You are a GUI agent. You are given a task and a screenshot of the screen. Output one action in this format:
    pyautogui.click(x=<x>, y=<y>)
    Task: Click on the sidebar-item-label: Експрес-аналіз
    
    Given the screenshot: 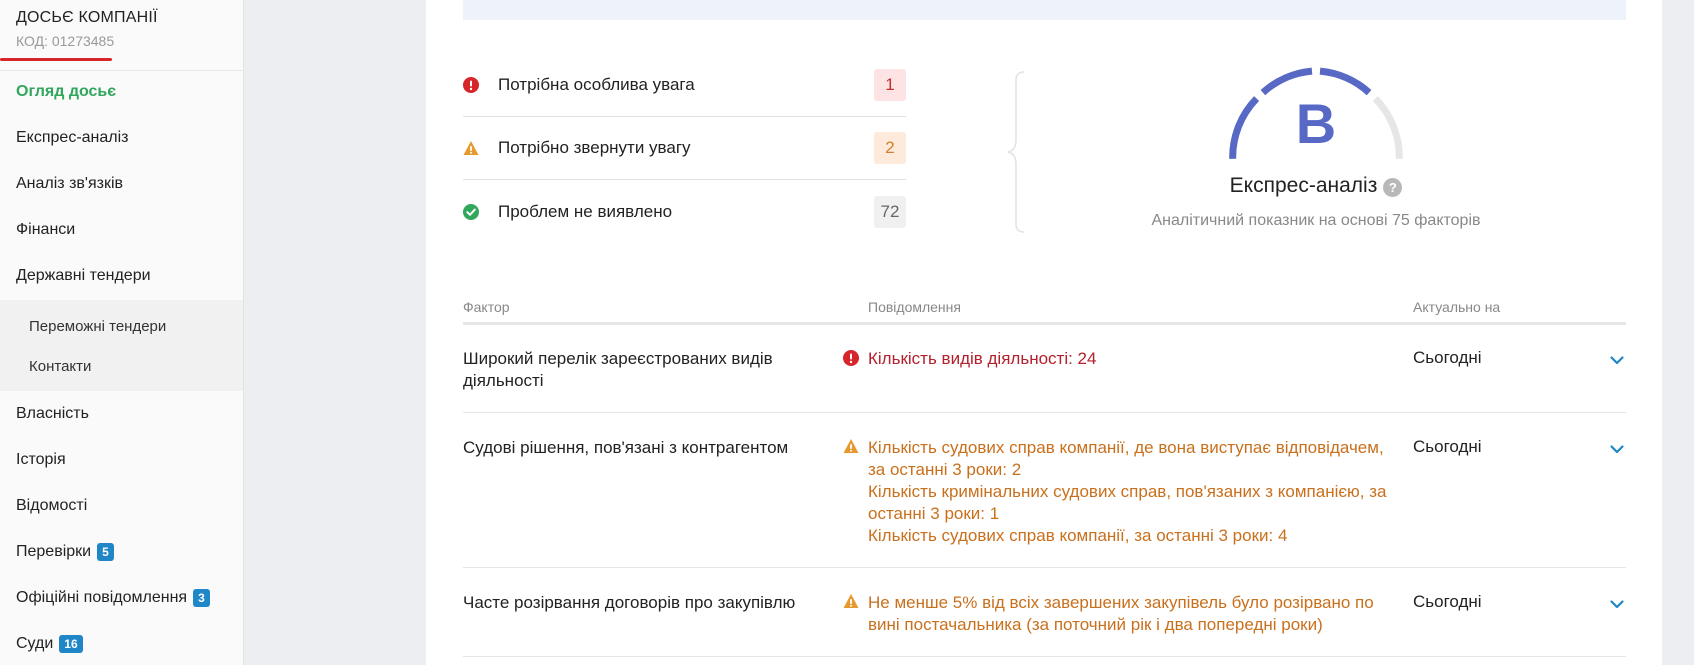 What is the action you would take?
    pyautogui.click(x=72, y=137)
    